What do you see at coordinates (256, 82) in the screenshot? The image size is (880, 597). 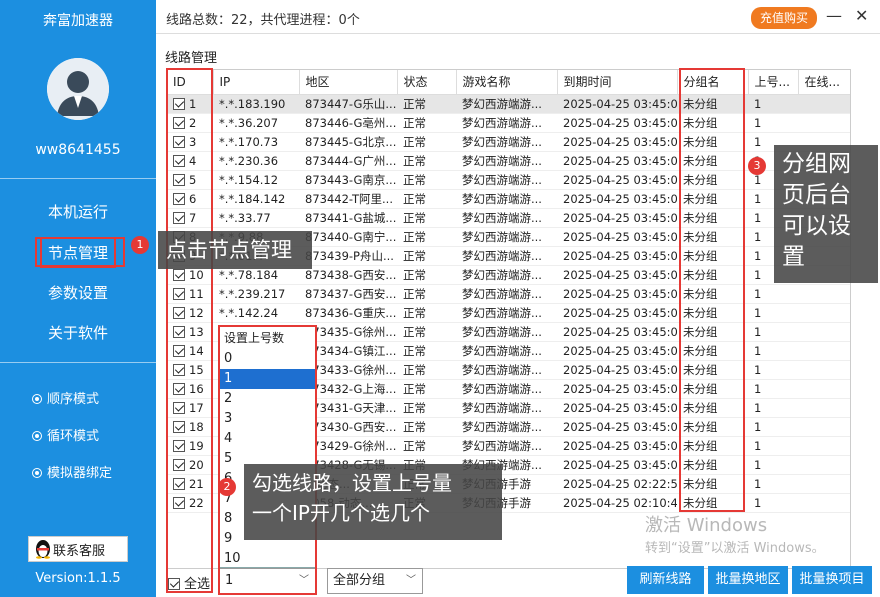 I see `col-header-ip: IP` at bounding box center [256, 82].